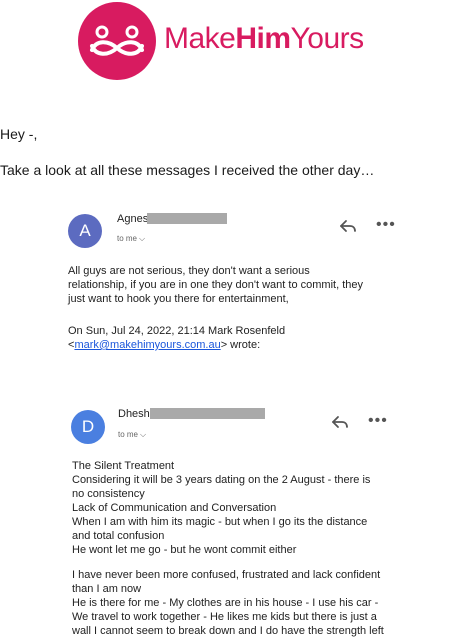  Describe the element at coordinates (19, 134) in the screenshot. I see `greeting: Hey -,` at that location.